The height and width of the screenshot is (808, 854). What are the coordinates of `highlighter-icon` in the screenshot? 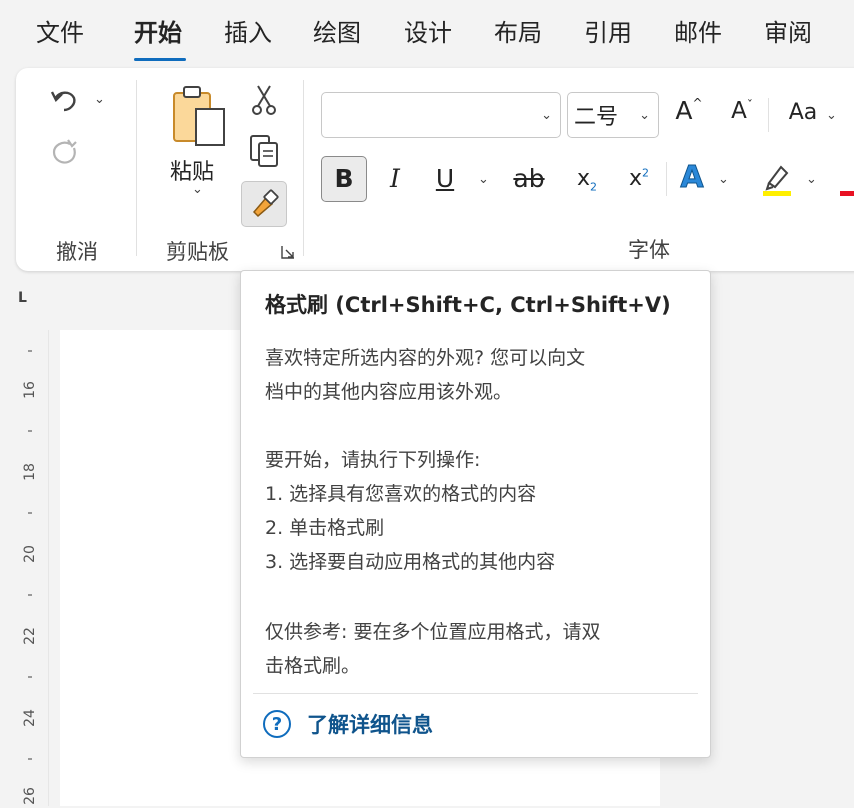 It's located at (777, 180).